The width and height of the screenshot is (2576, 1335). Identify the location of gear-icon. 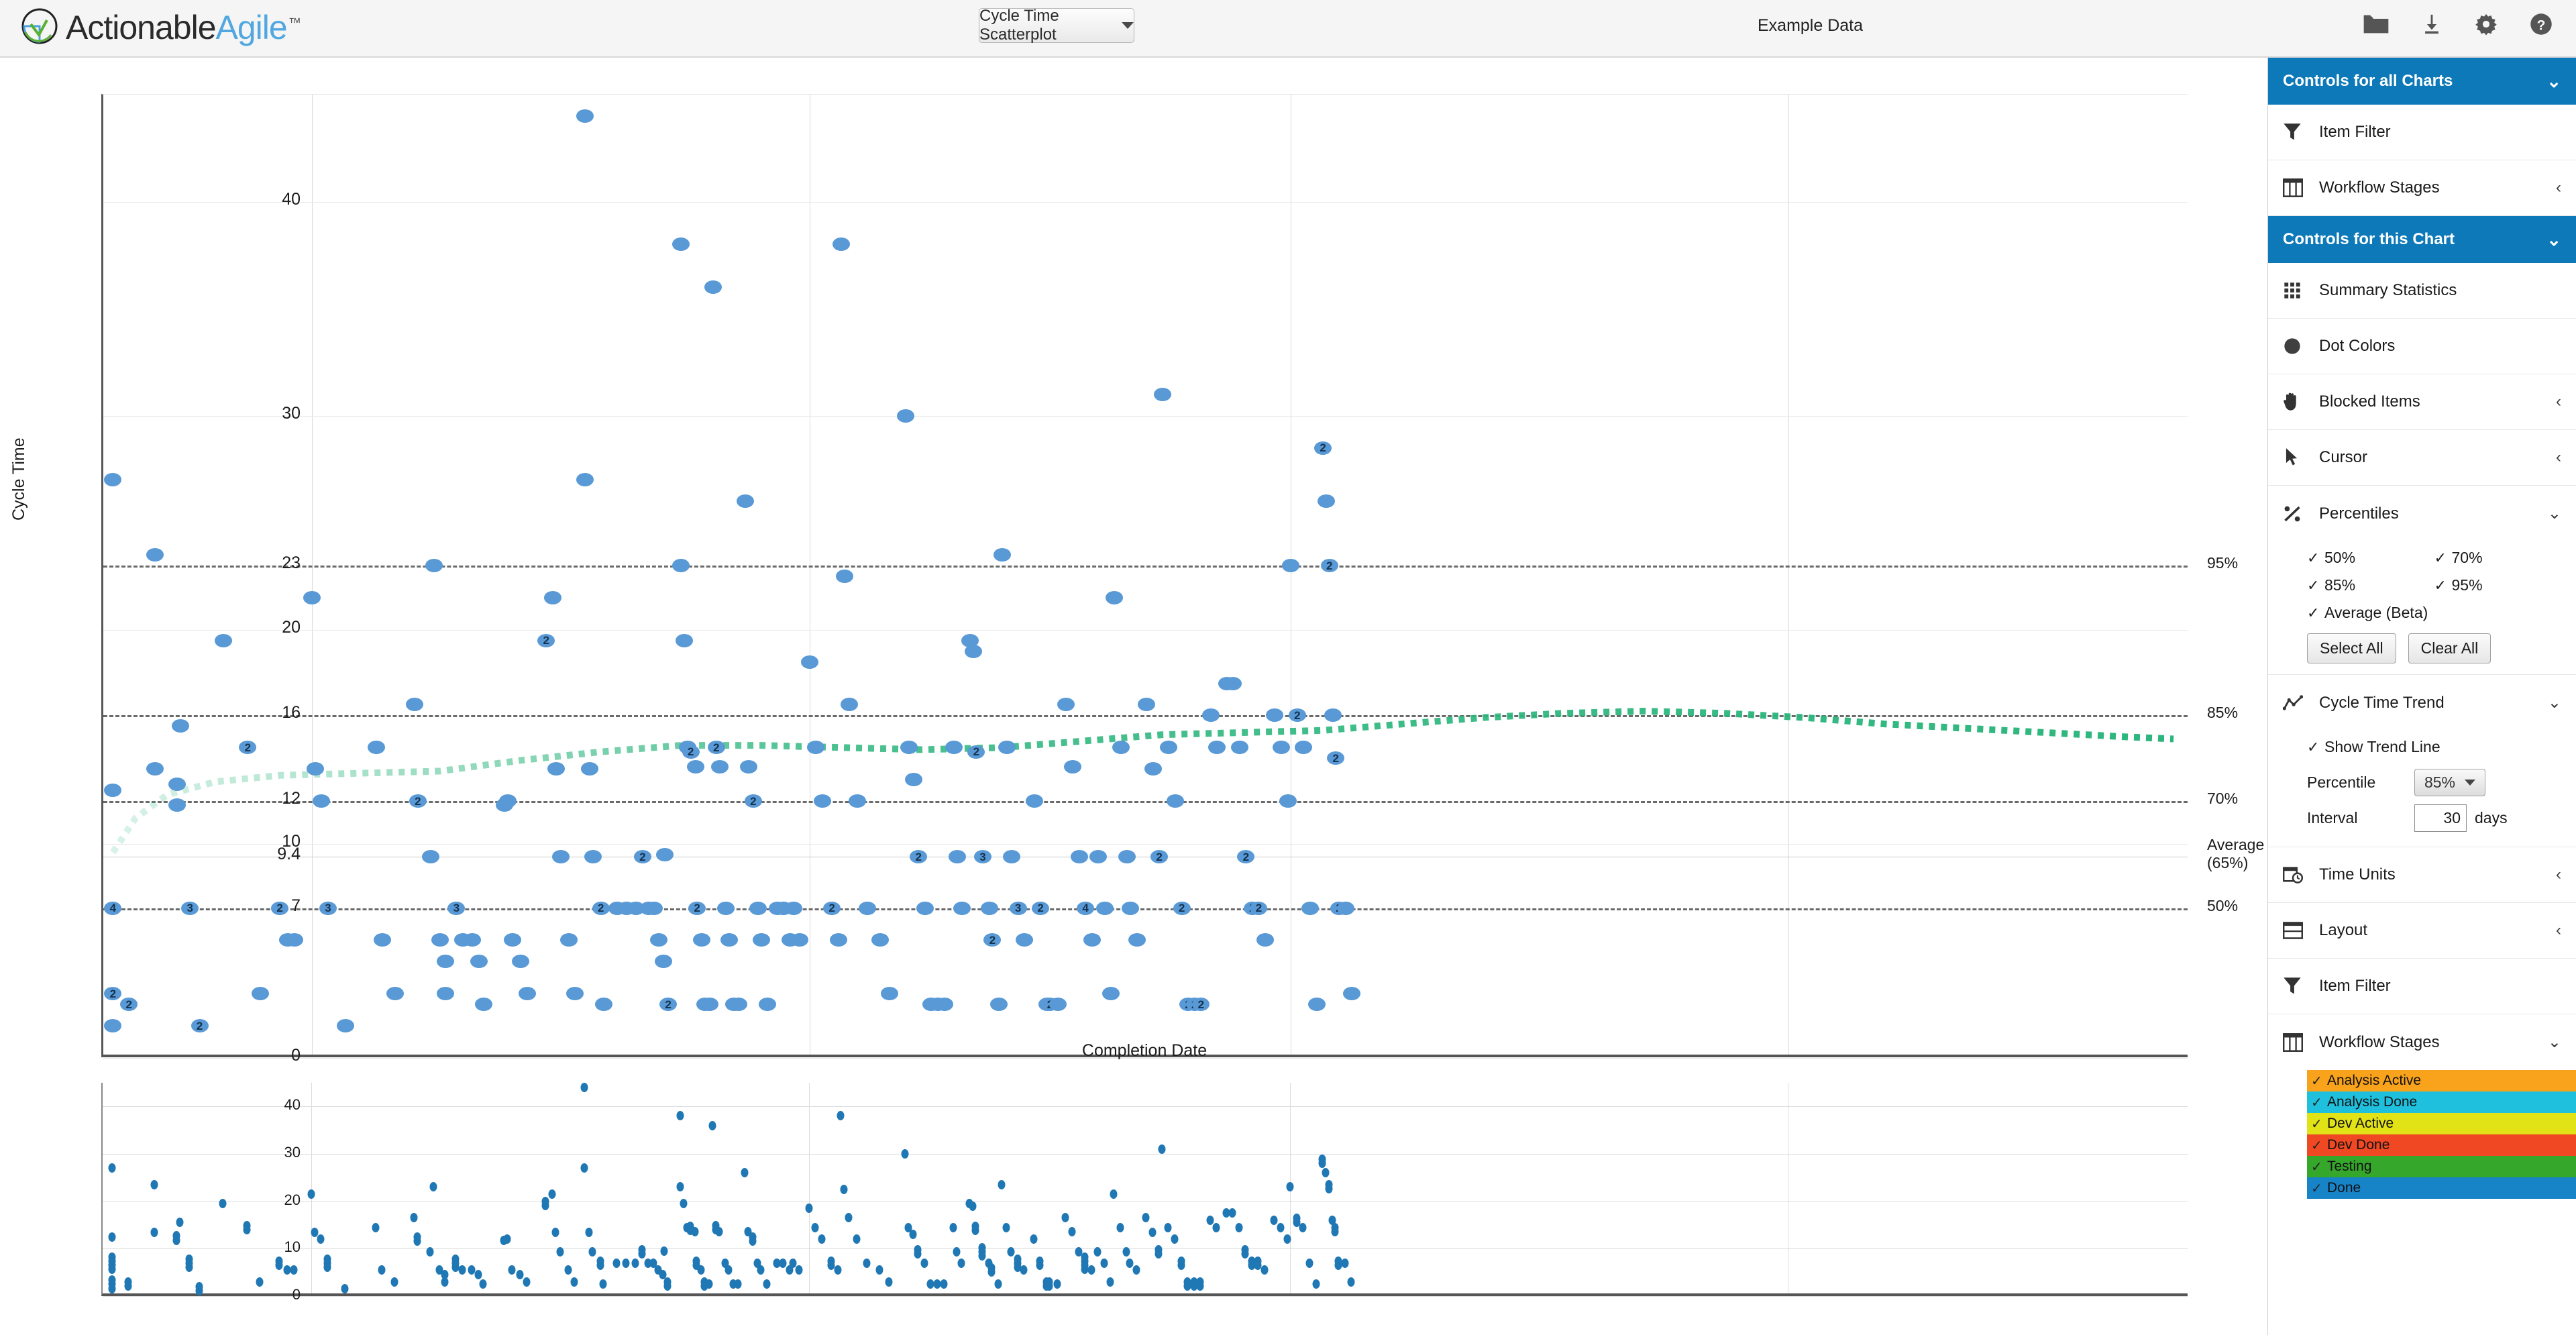
(2486, 24).